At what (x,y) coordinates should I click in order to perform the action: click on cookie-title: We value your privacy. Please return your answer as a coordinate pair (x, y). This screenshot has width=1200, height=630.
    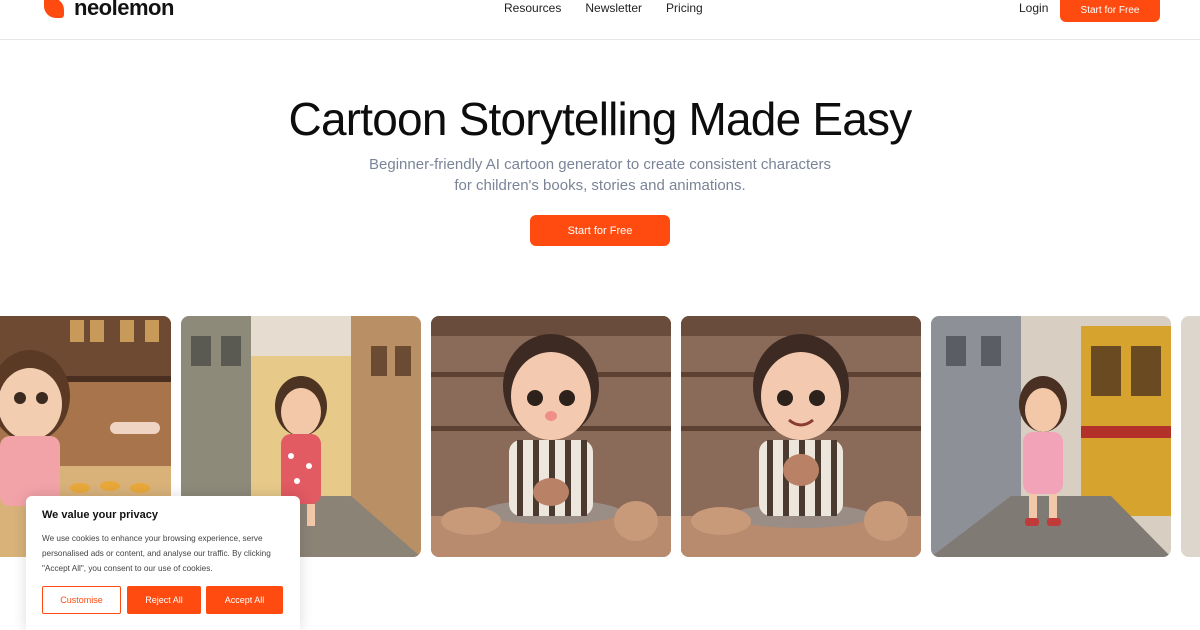
    Looking at the image, I should click on (100, 515).